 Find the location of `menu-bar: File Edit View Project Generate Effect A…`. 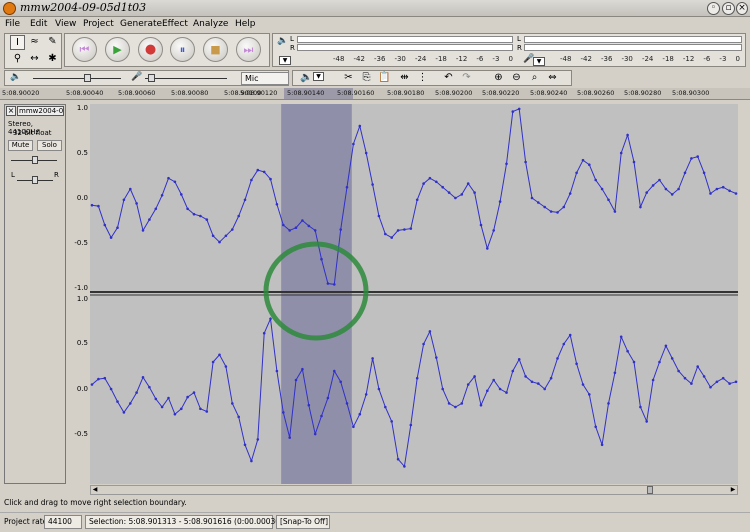

menu-bar: File Edit View Project Generate Effect A… is located at coordinates (375, 24).